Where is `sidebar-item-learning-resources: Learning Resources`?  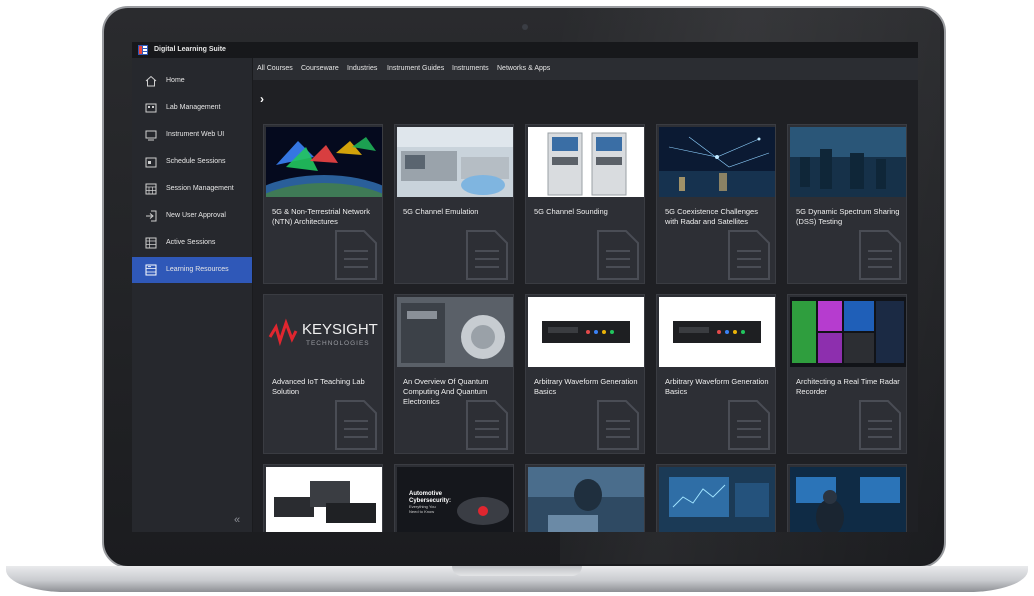
sidebar-item-learning-resources: Learning Resources is located at coordinates (192, 270).